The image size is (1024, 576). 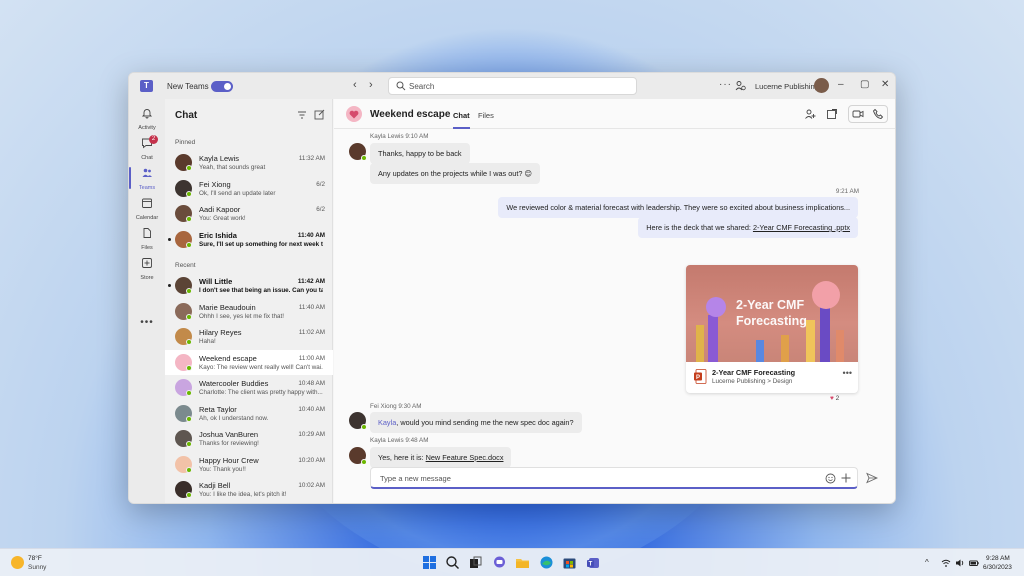 I want to click on weather-condition: Sunny, so click(x=37, y=567).